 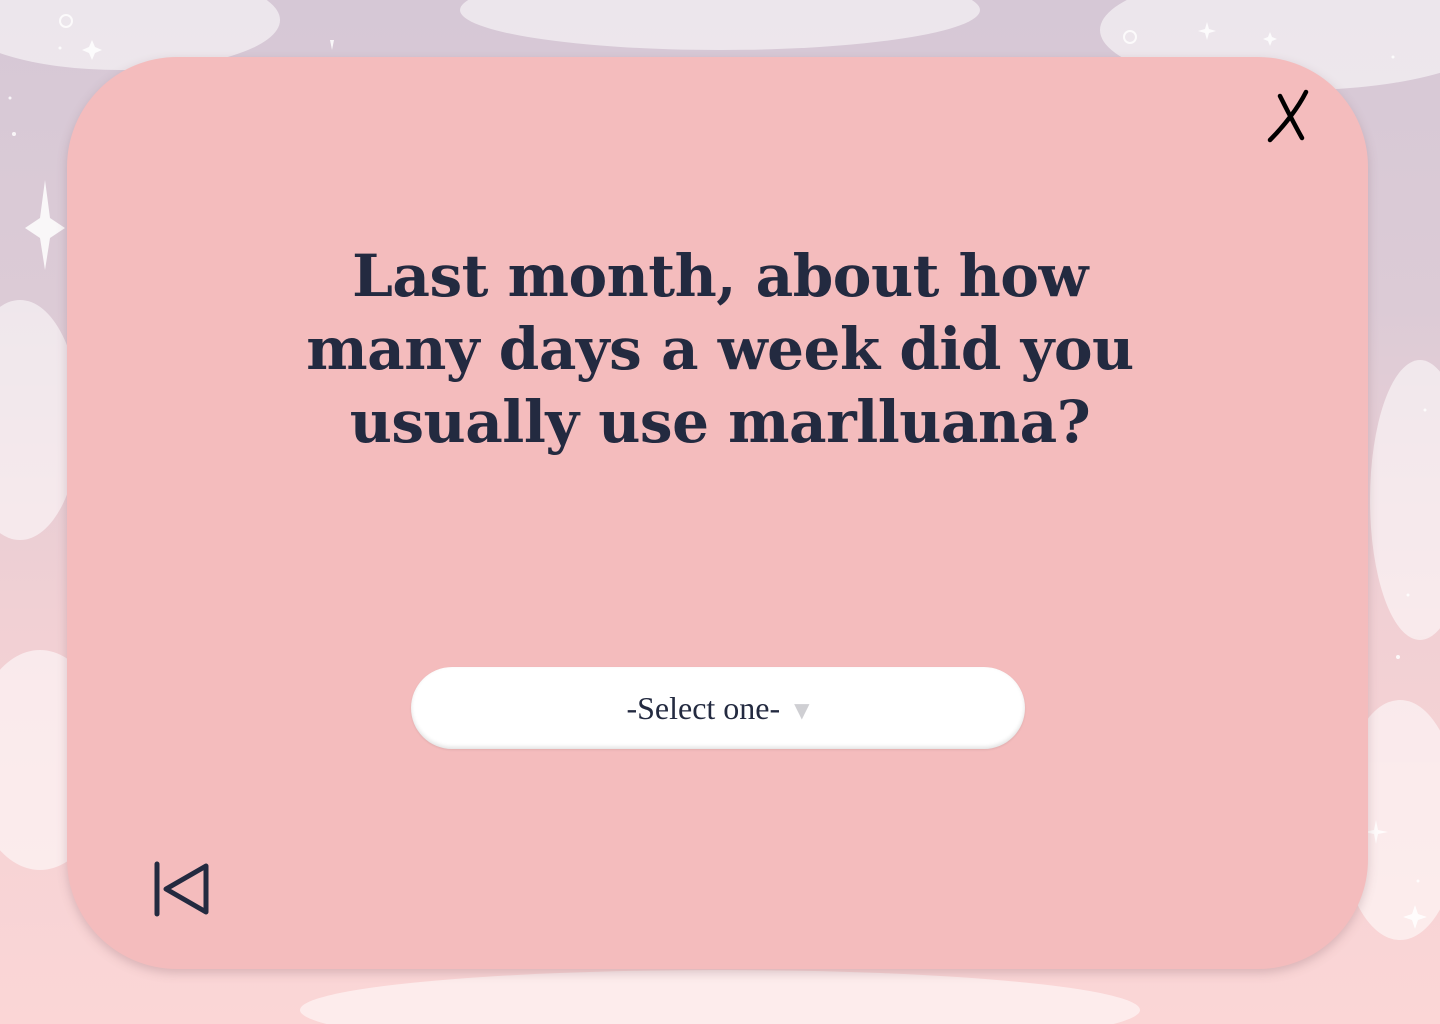 I want to click on chevron-down-icon: ▼, so click(x=802, y=710).